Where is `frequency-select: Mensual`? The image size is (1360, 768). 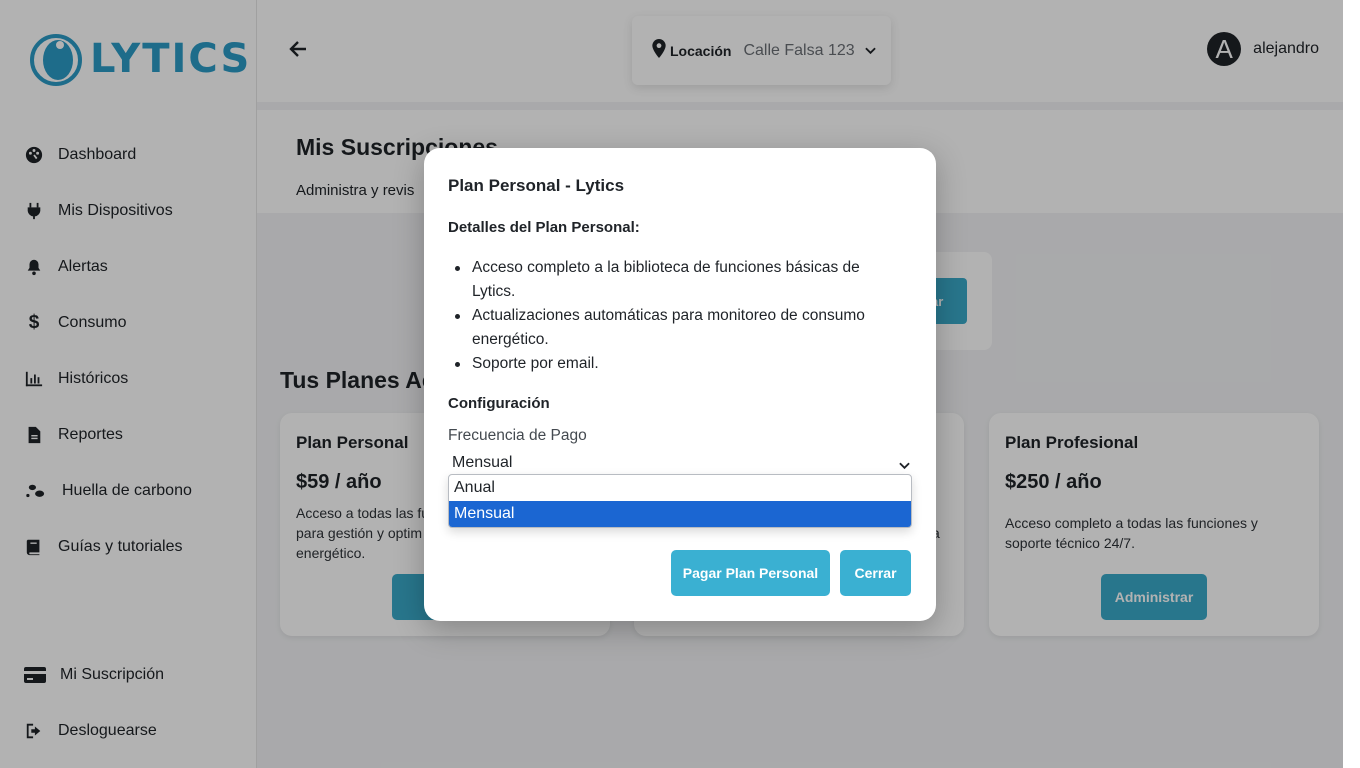
frequency-select: Mensual is located at coordinates (680, 463).